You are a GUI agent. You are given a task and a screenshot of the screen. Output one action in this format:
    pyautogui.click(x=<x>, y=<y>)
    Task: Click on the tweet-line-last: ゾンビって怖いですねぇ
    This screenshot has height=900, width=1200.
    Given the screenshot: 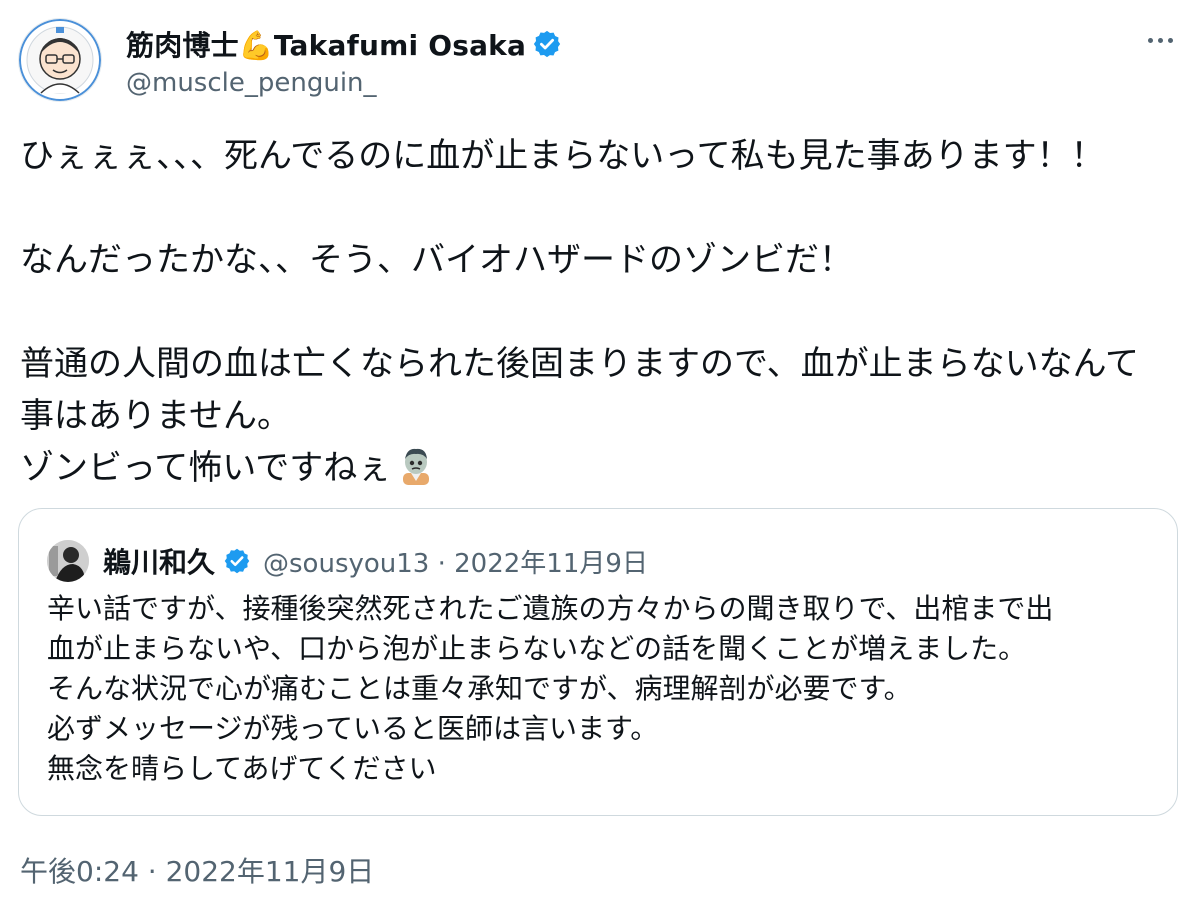 What is the action you would take?
    pyautogui.click(x=600, y=468)
    